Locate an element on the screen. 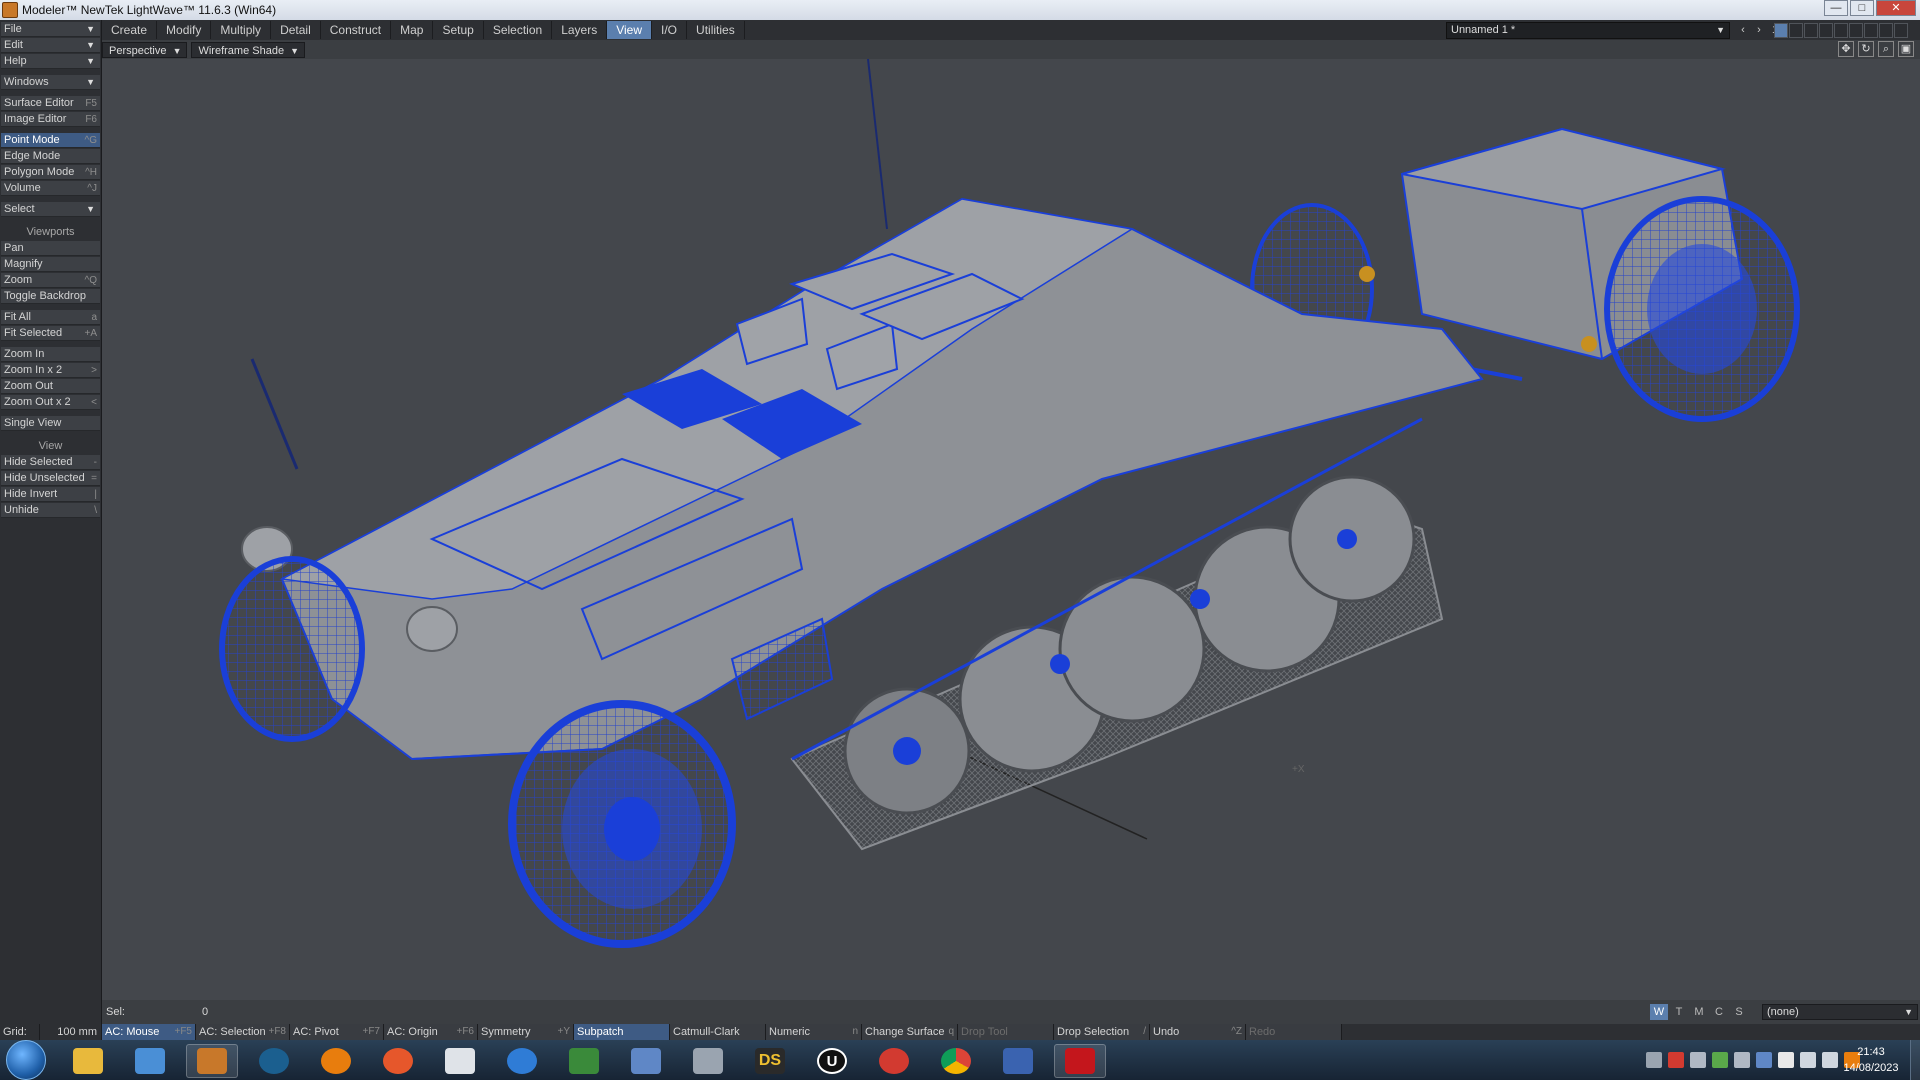 The image size is (1920, 1080). tab-selection: Selection is located at coordinates (518, 30).